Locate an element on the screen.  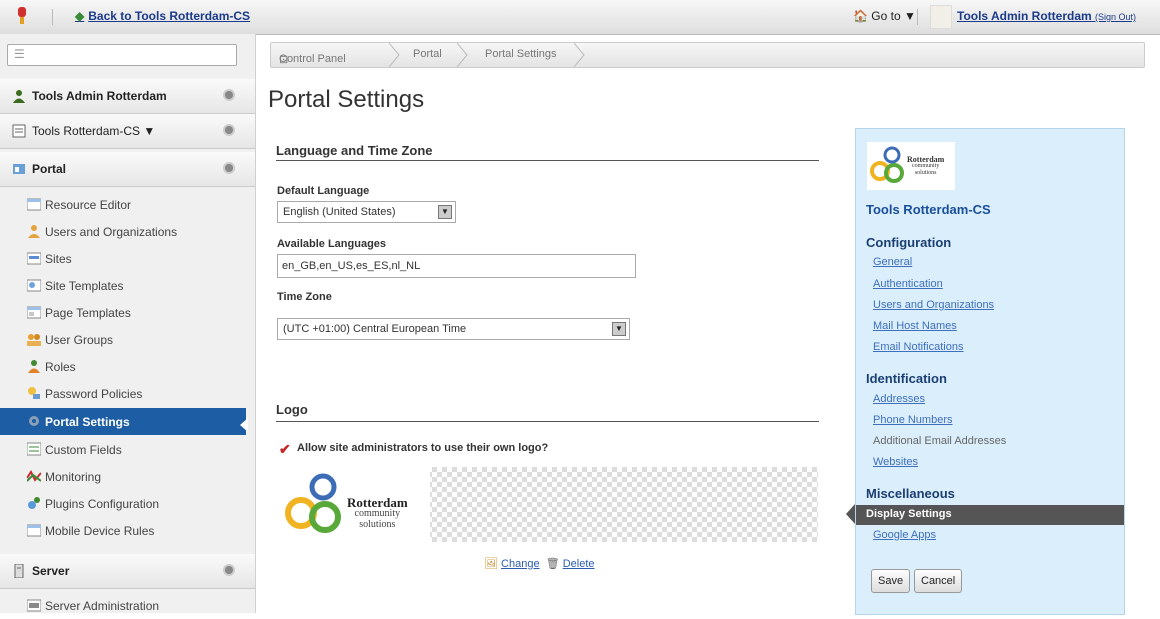
roles-icon is located at coordinates (34, 366).